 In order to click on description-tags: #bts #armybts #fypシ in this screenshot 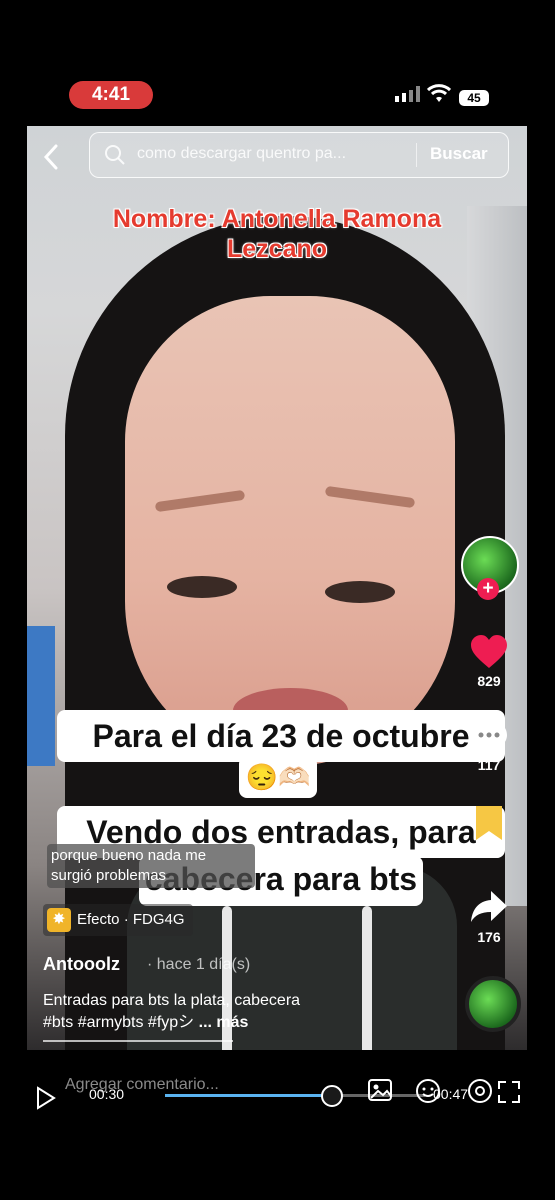, I will do `click(118, 1022)`.